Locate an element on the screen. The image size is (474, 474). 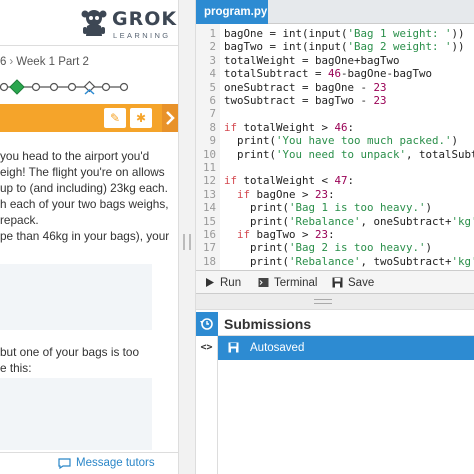
run-label: Run is located at coordinates (231, 283).